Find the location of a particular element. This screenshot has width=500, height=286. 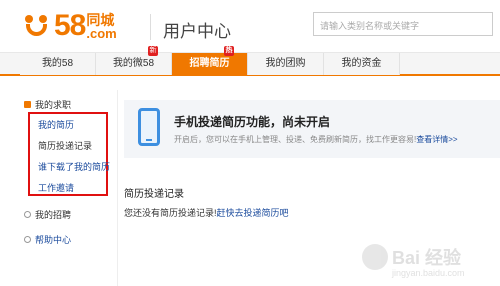

promo-title: 手机投递简历功能，尚未开启 is located at coordinates (252, 122).